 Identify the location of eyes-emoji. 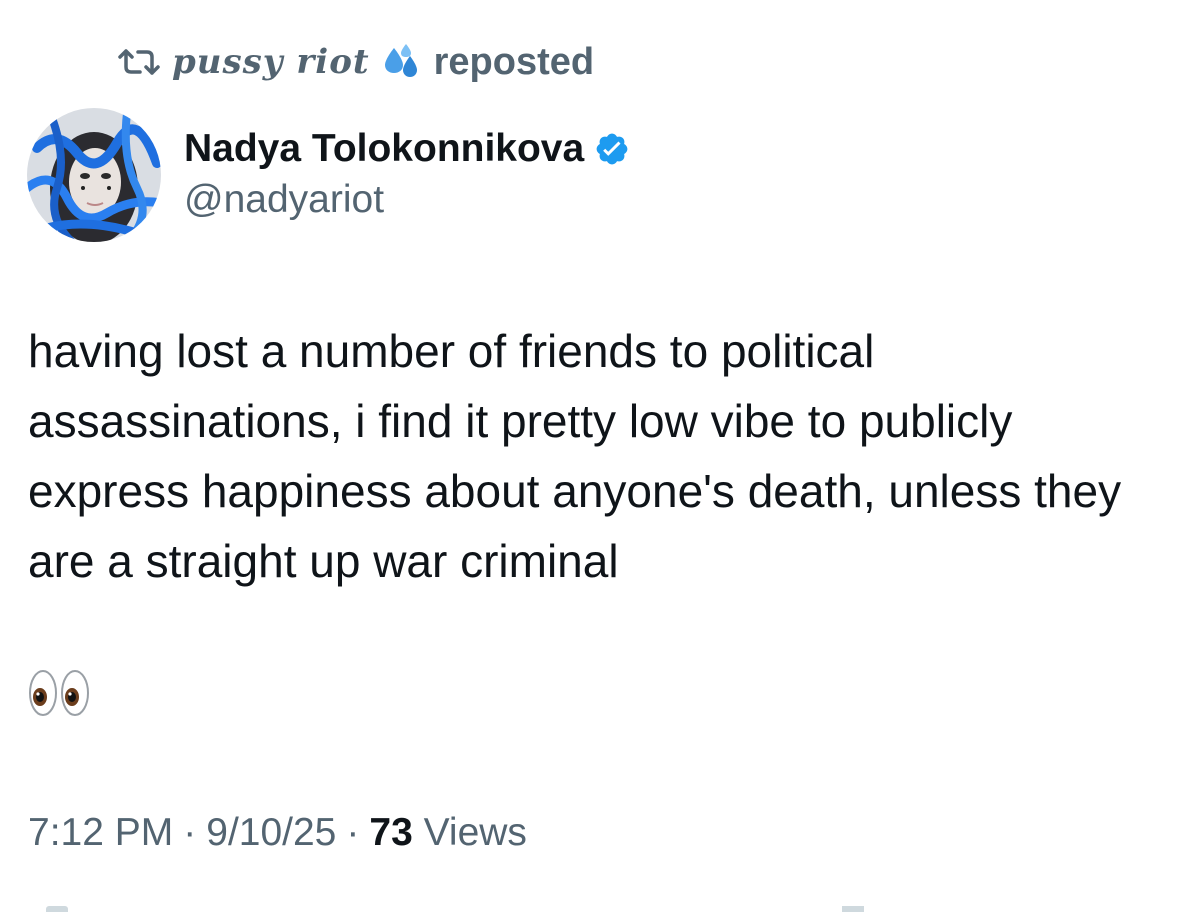
(59, 693).